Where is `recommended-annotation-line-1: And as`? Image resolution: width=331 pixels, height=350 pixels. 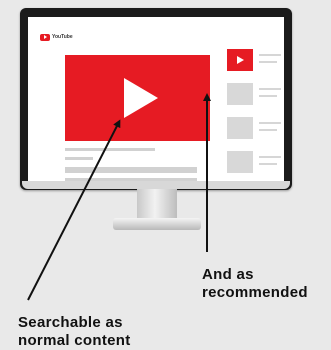
recommended-annotation-line-1: And as is located at coordinates (228, 274).